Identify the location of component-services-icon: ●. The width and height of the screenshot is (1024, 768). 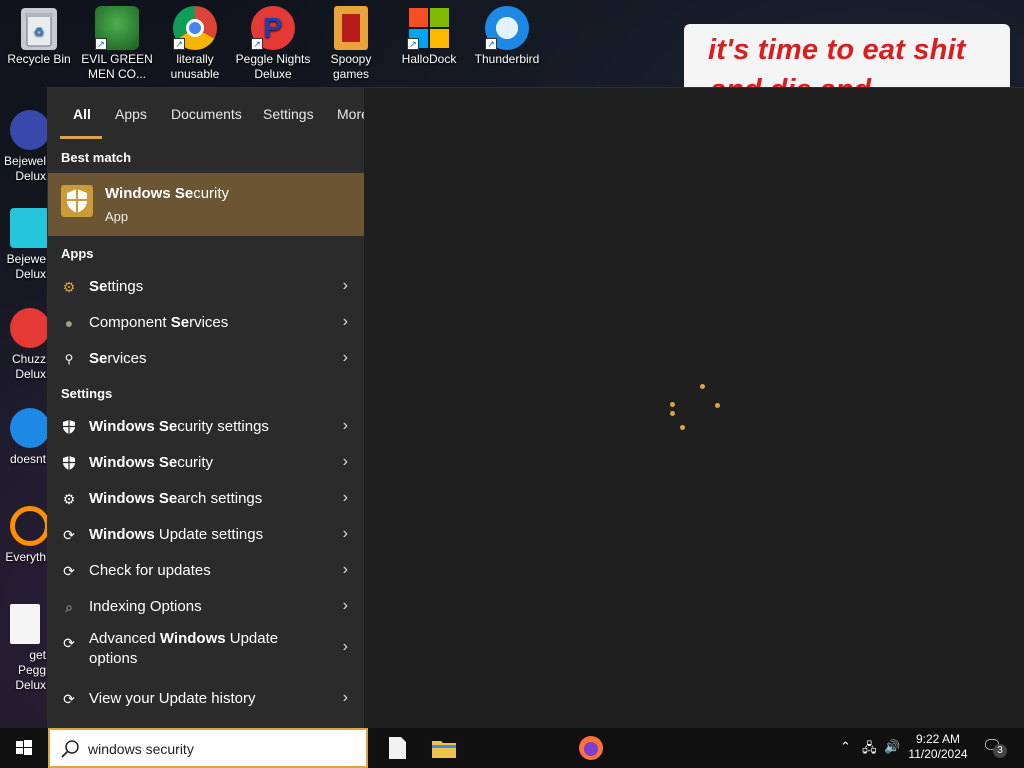
(69, 323).